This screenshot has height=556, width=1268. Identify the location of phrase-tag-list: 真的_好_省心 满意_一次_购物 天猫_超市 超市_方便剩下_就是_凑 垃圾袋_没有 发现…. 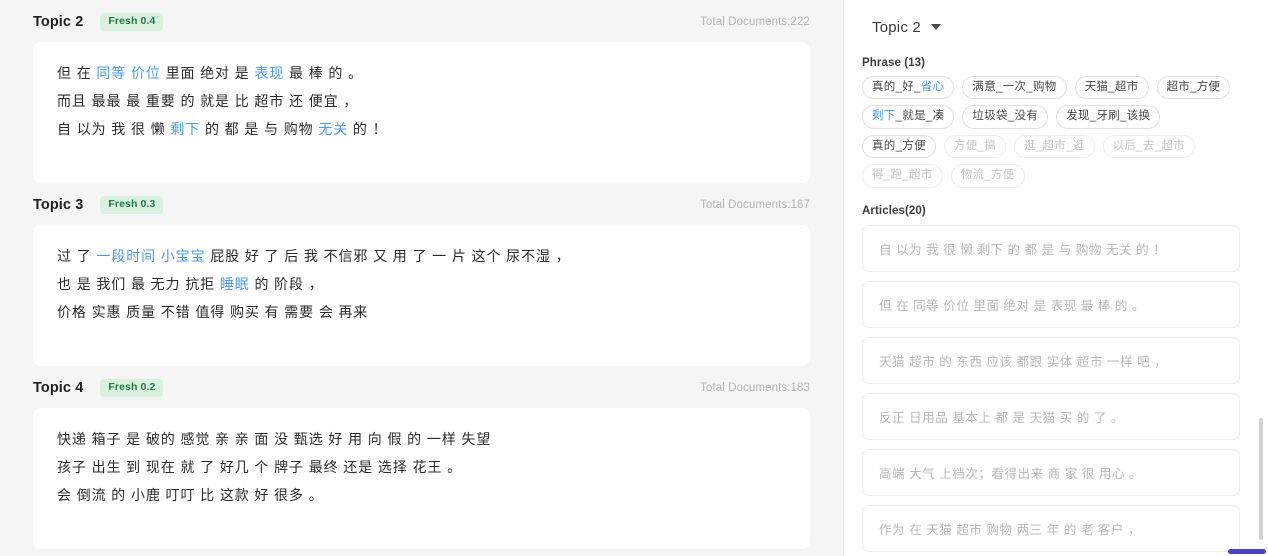
(1051, 132).